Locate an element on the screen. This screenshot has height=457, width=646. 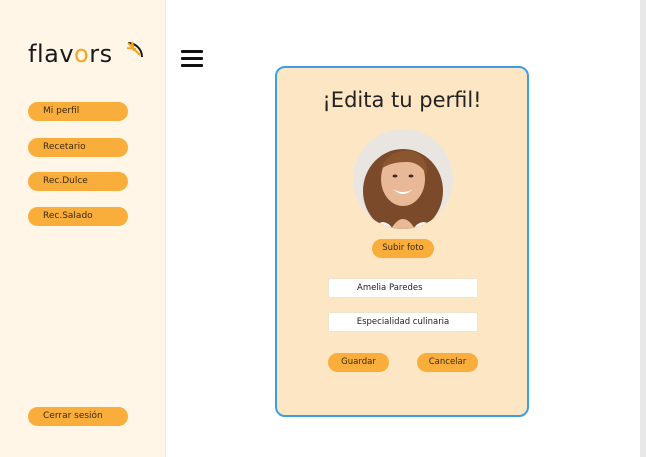
sidebar-item-recetario: Recetario is located at coordinates (78, 147).